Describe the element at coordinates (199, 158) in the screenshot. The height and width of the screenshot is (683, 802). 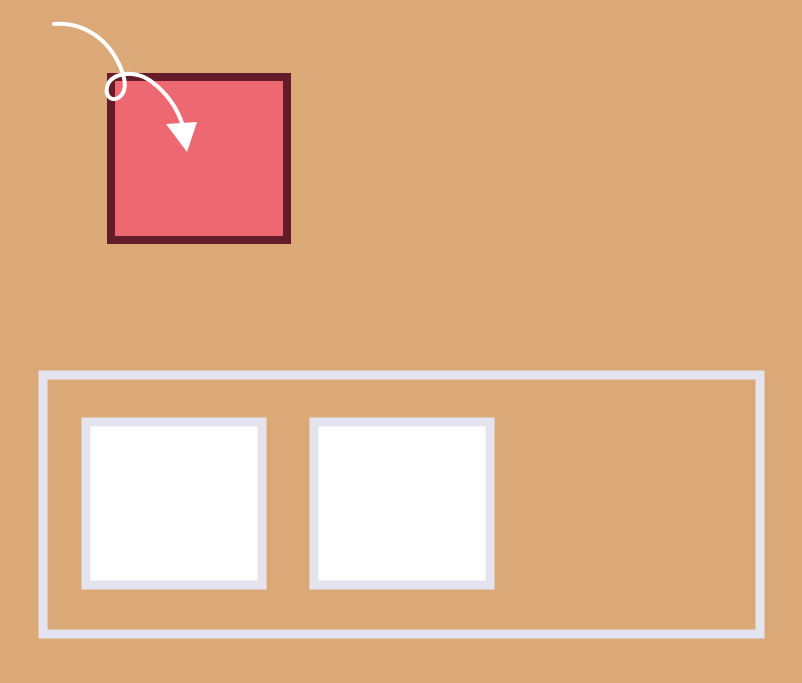
I see `dragged-block` at that location.